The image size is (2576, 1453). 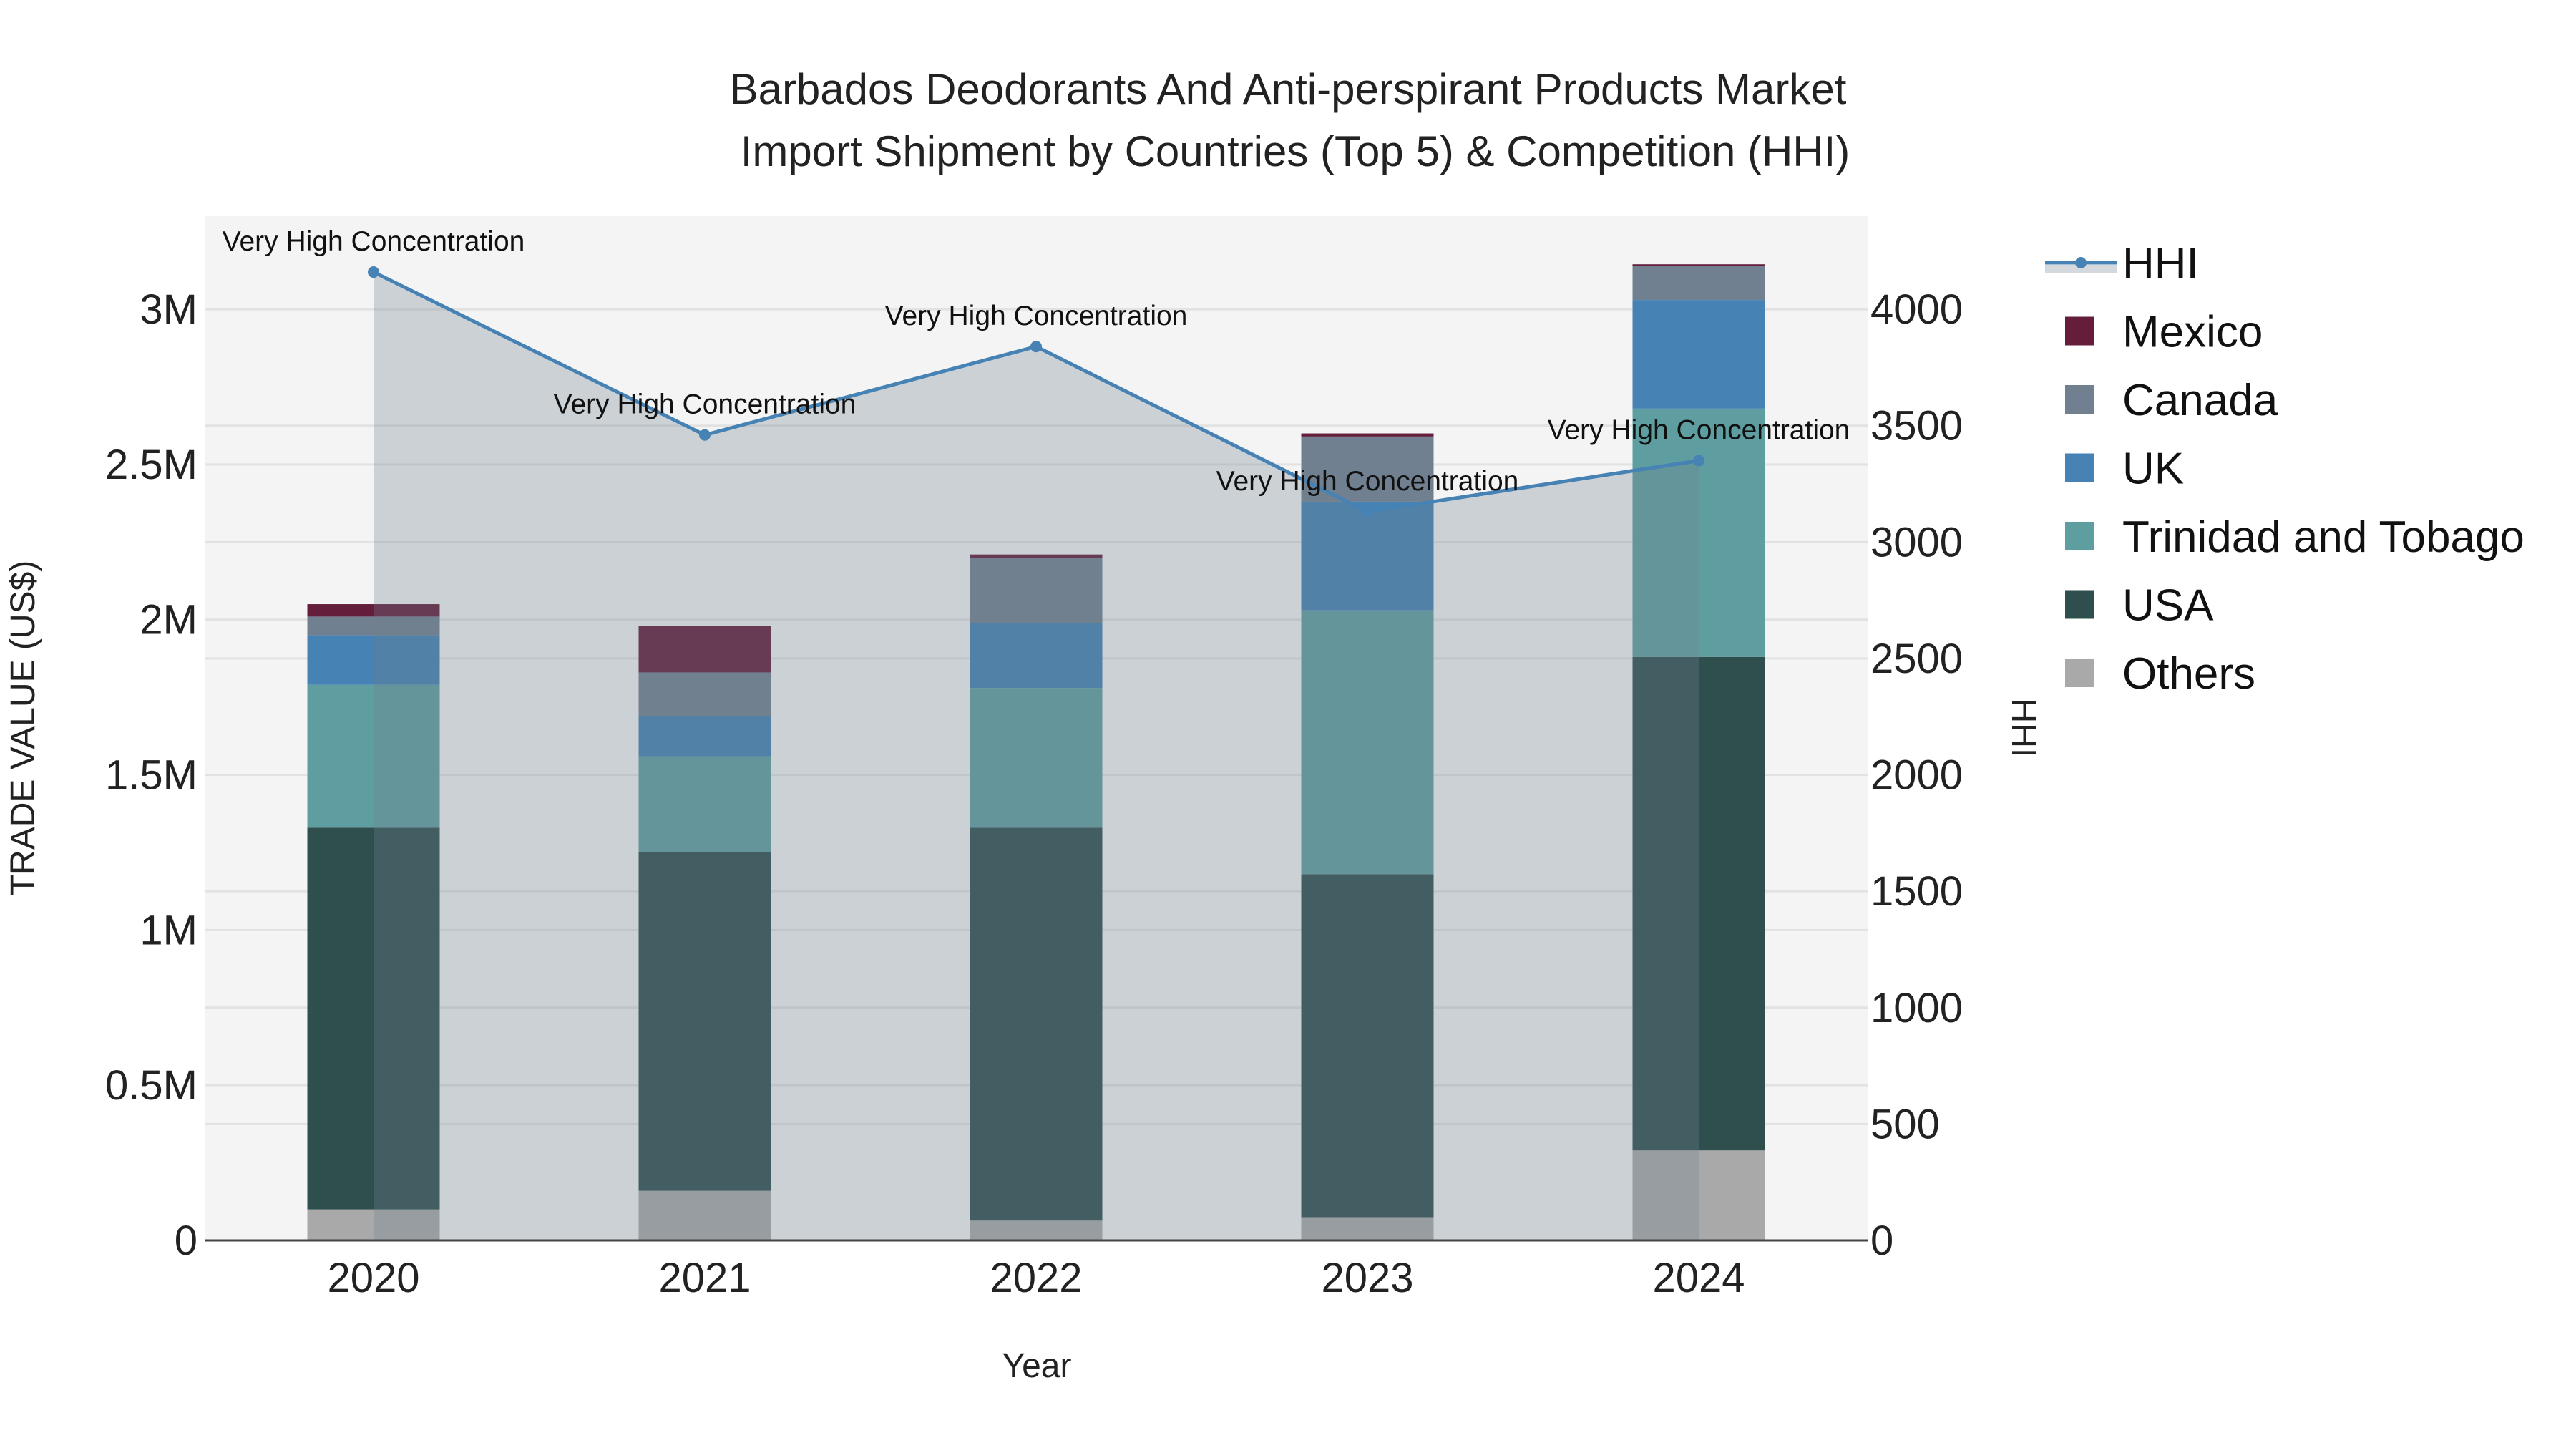 I want to click on y2-tick-label: 4000, so click(x=1916, y=309).